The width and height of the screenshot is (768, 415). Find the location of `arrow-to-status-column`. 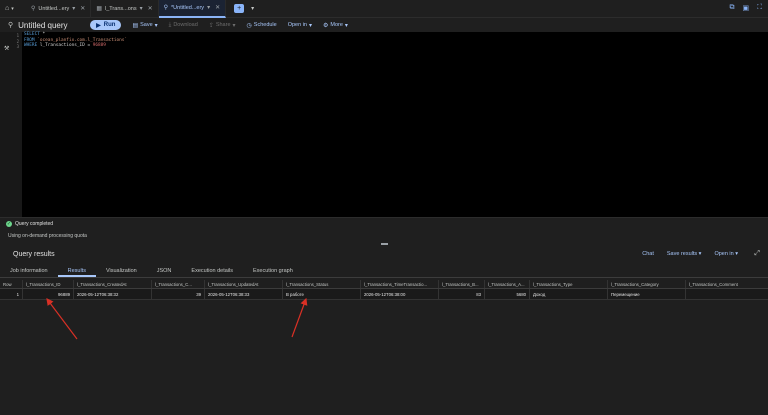

arrow-to-status-column is located at coordinates (299, 317).